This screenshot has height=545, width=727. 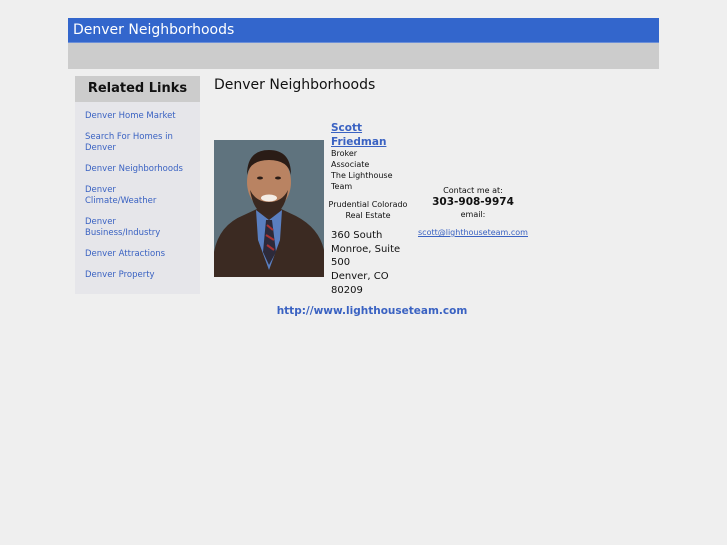 What do you see at coordinates (473, 190) in the screenshot?
I see `contact-label: Contact me at:` at bounding box center [473, 190].